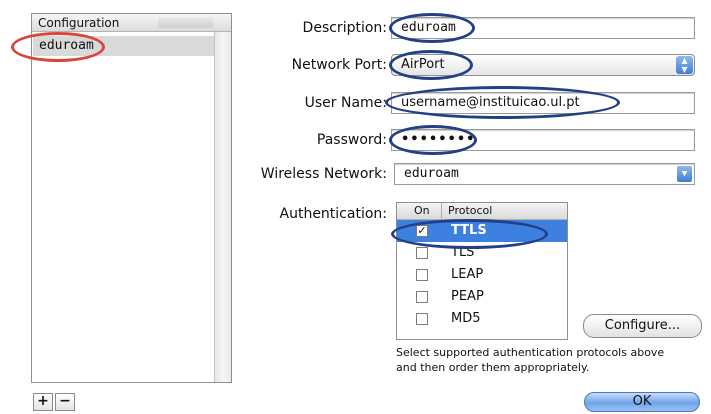 The height and width of the screenshot is (414, 711). Describe the element at coordinates (323, 174) in the screenshot. I see `wireless-network-label: Wireless Network:` at that location.